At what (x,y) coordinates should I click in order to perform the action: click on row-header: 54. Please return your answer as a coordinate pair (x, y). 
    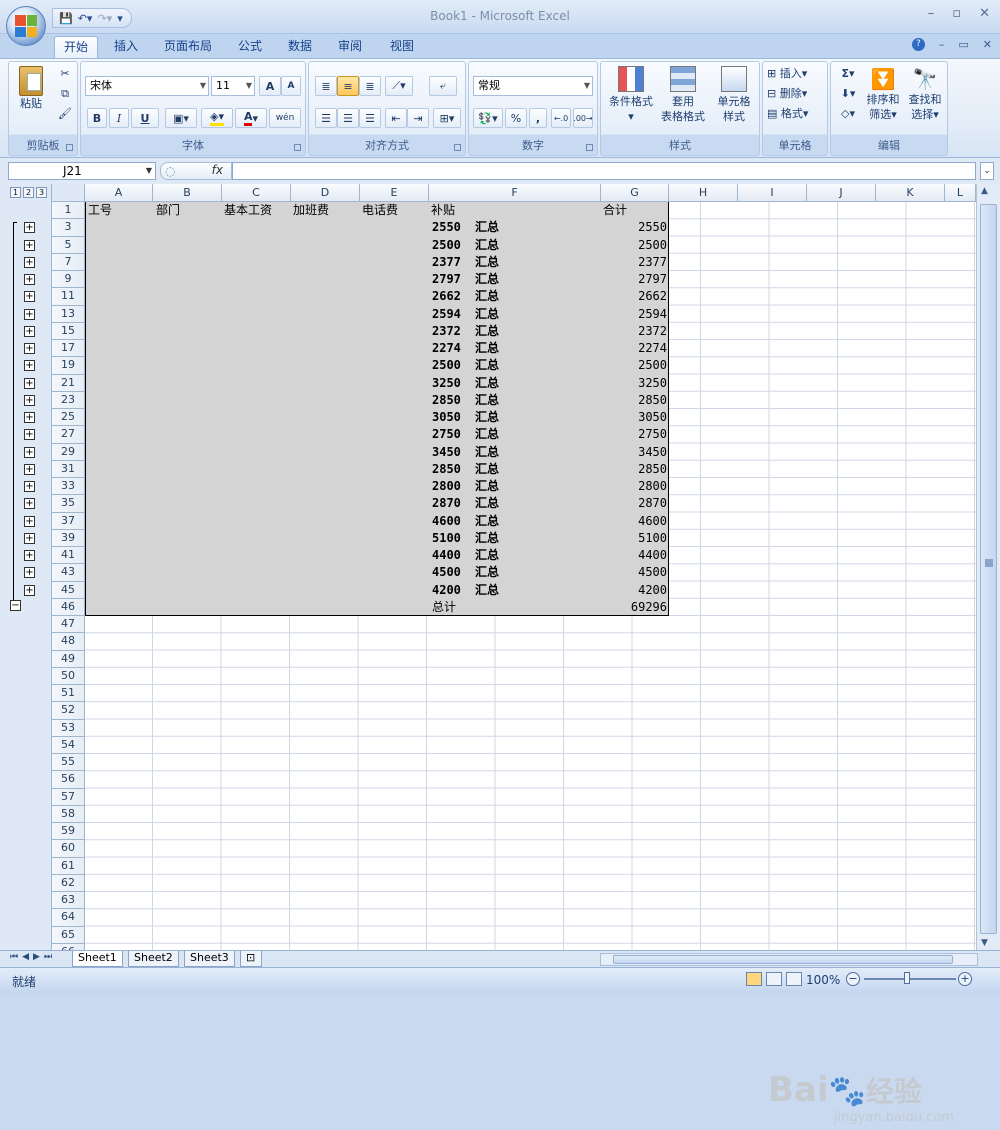
    Looking at the image, I should click on (68, 745).